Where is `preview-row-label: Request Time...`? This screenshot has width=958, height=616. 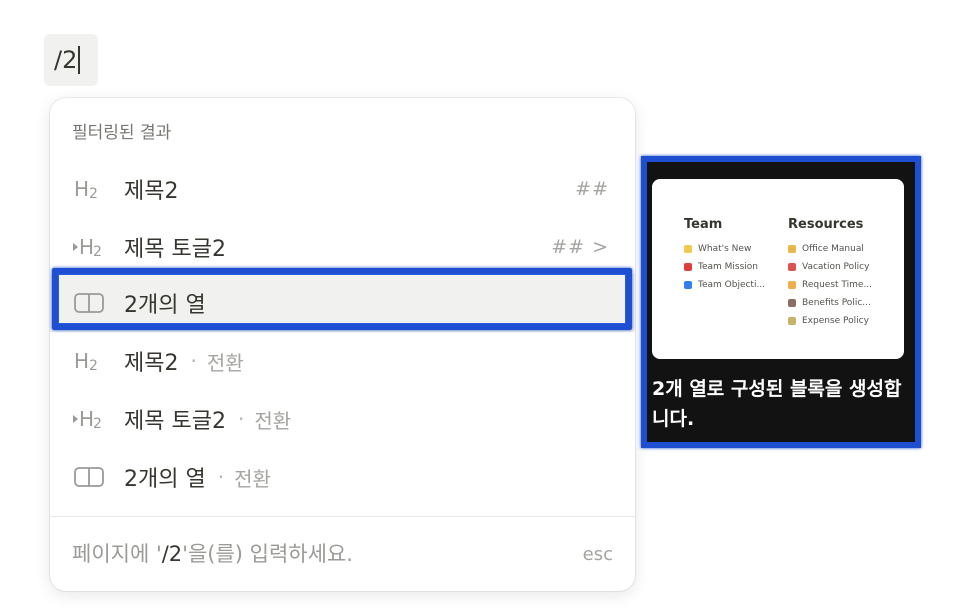
preview-row-label: Request Time... is located at coordinates (837, 285).